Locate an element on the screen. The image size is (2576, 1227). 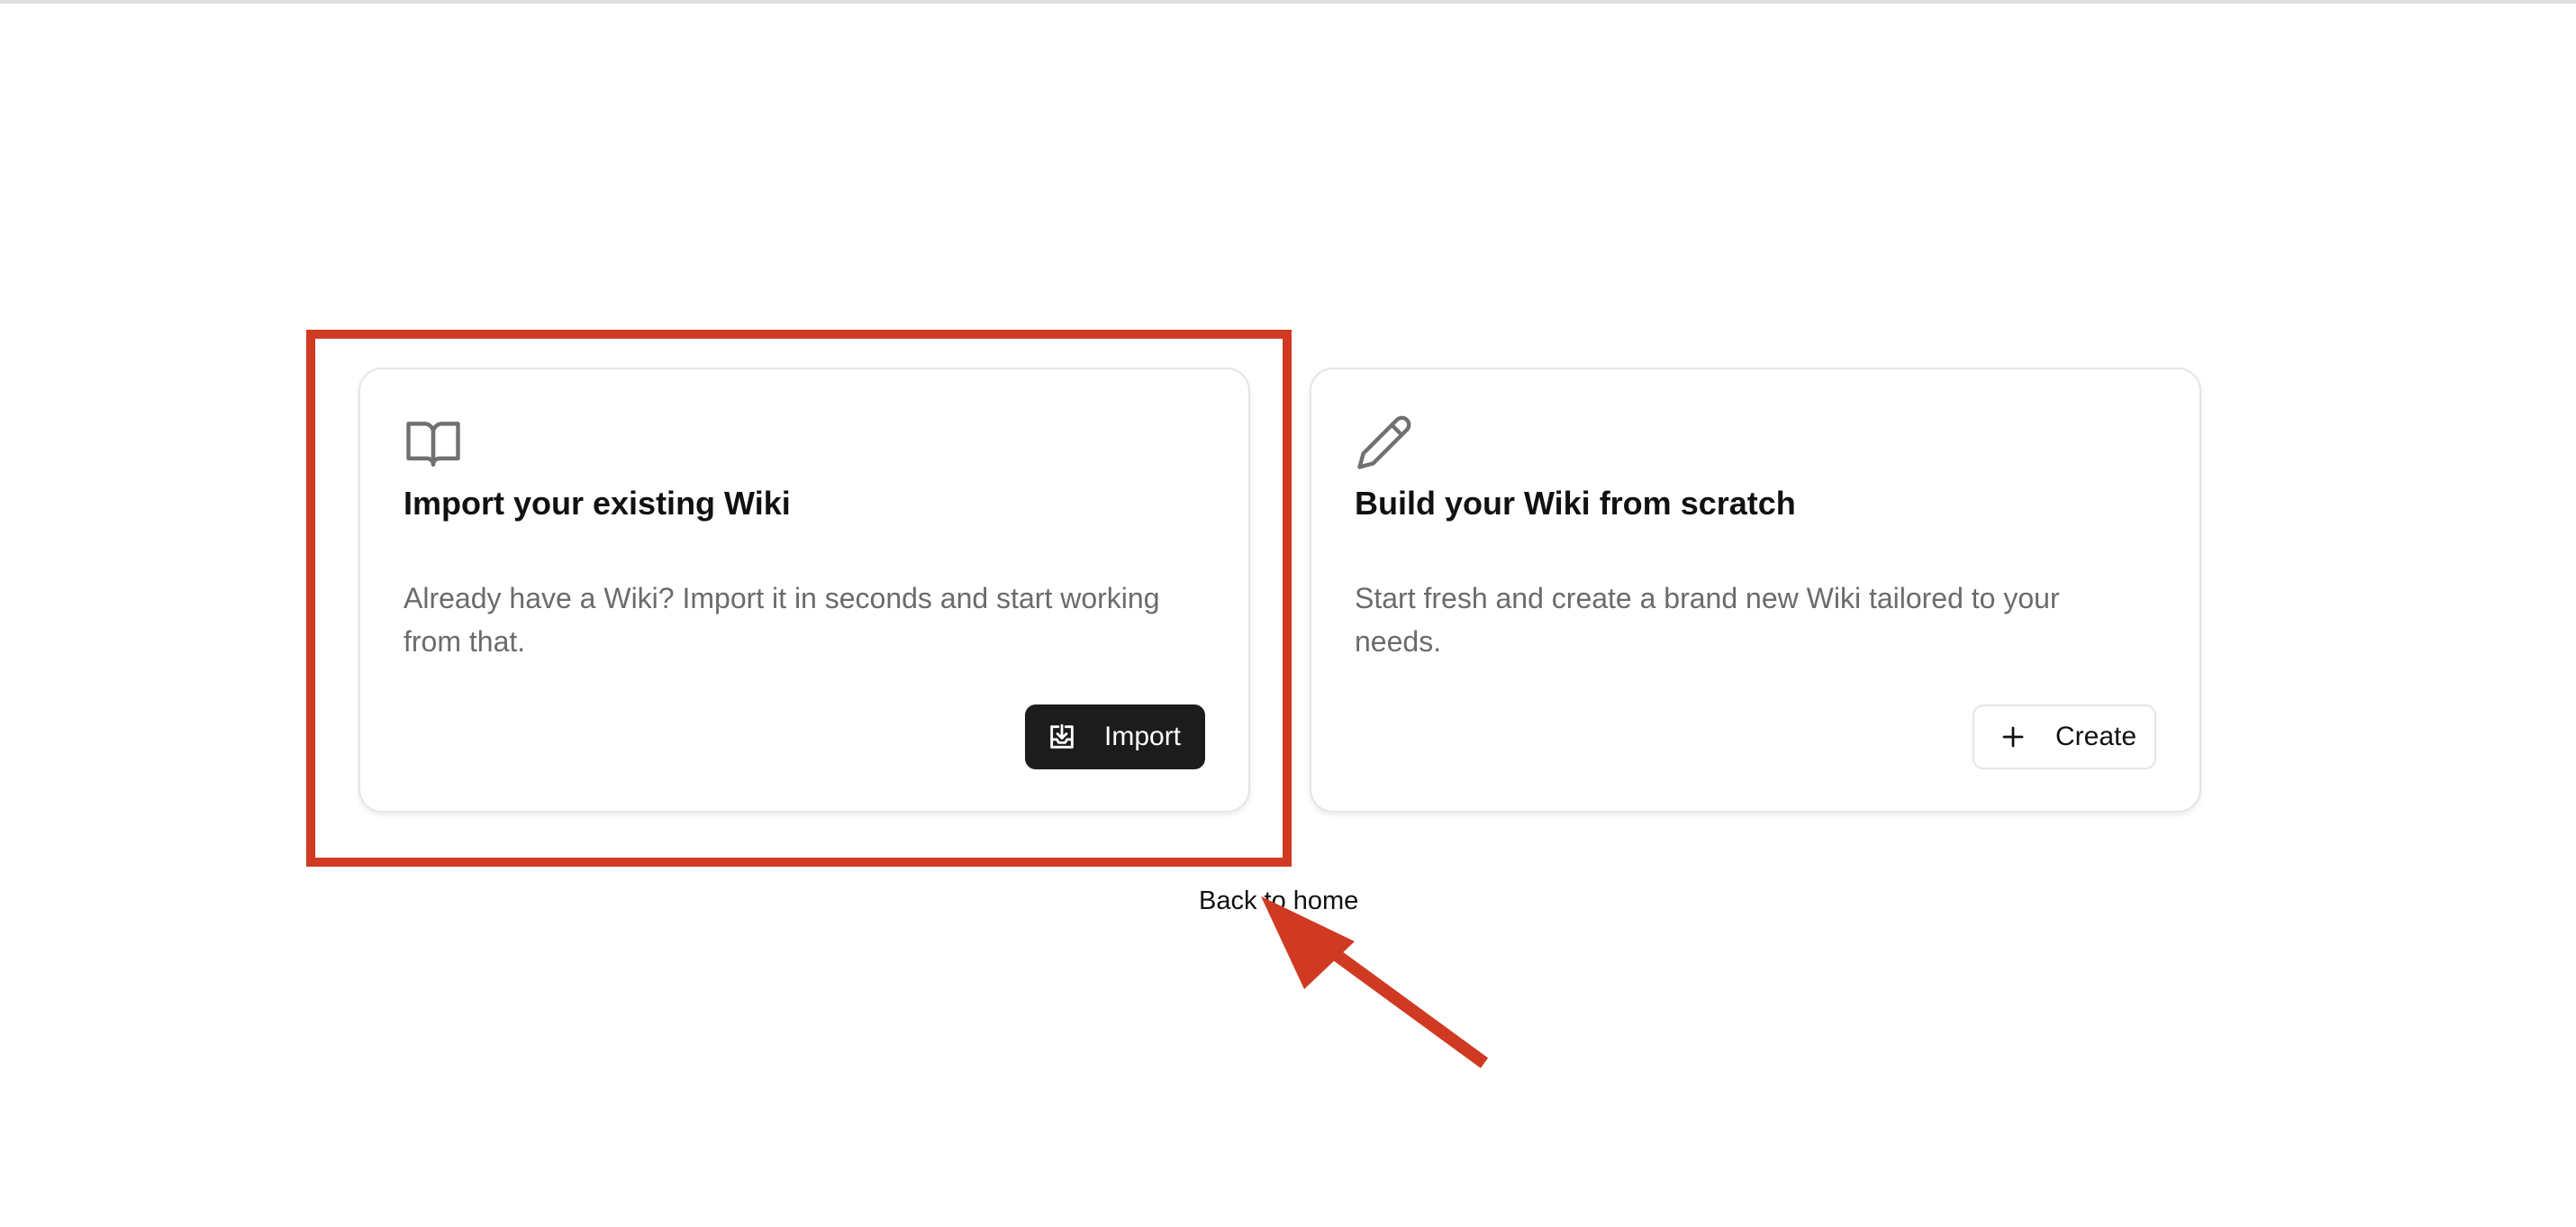
import-card-title: Import your existing Wiki is located at coordinates (597, 503).